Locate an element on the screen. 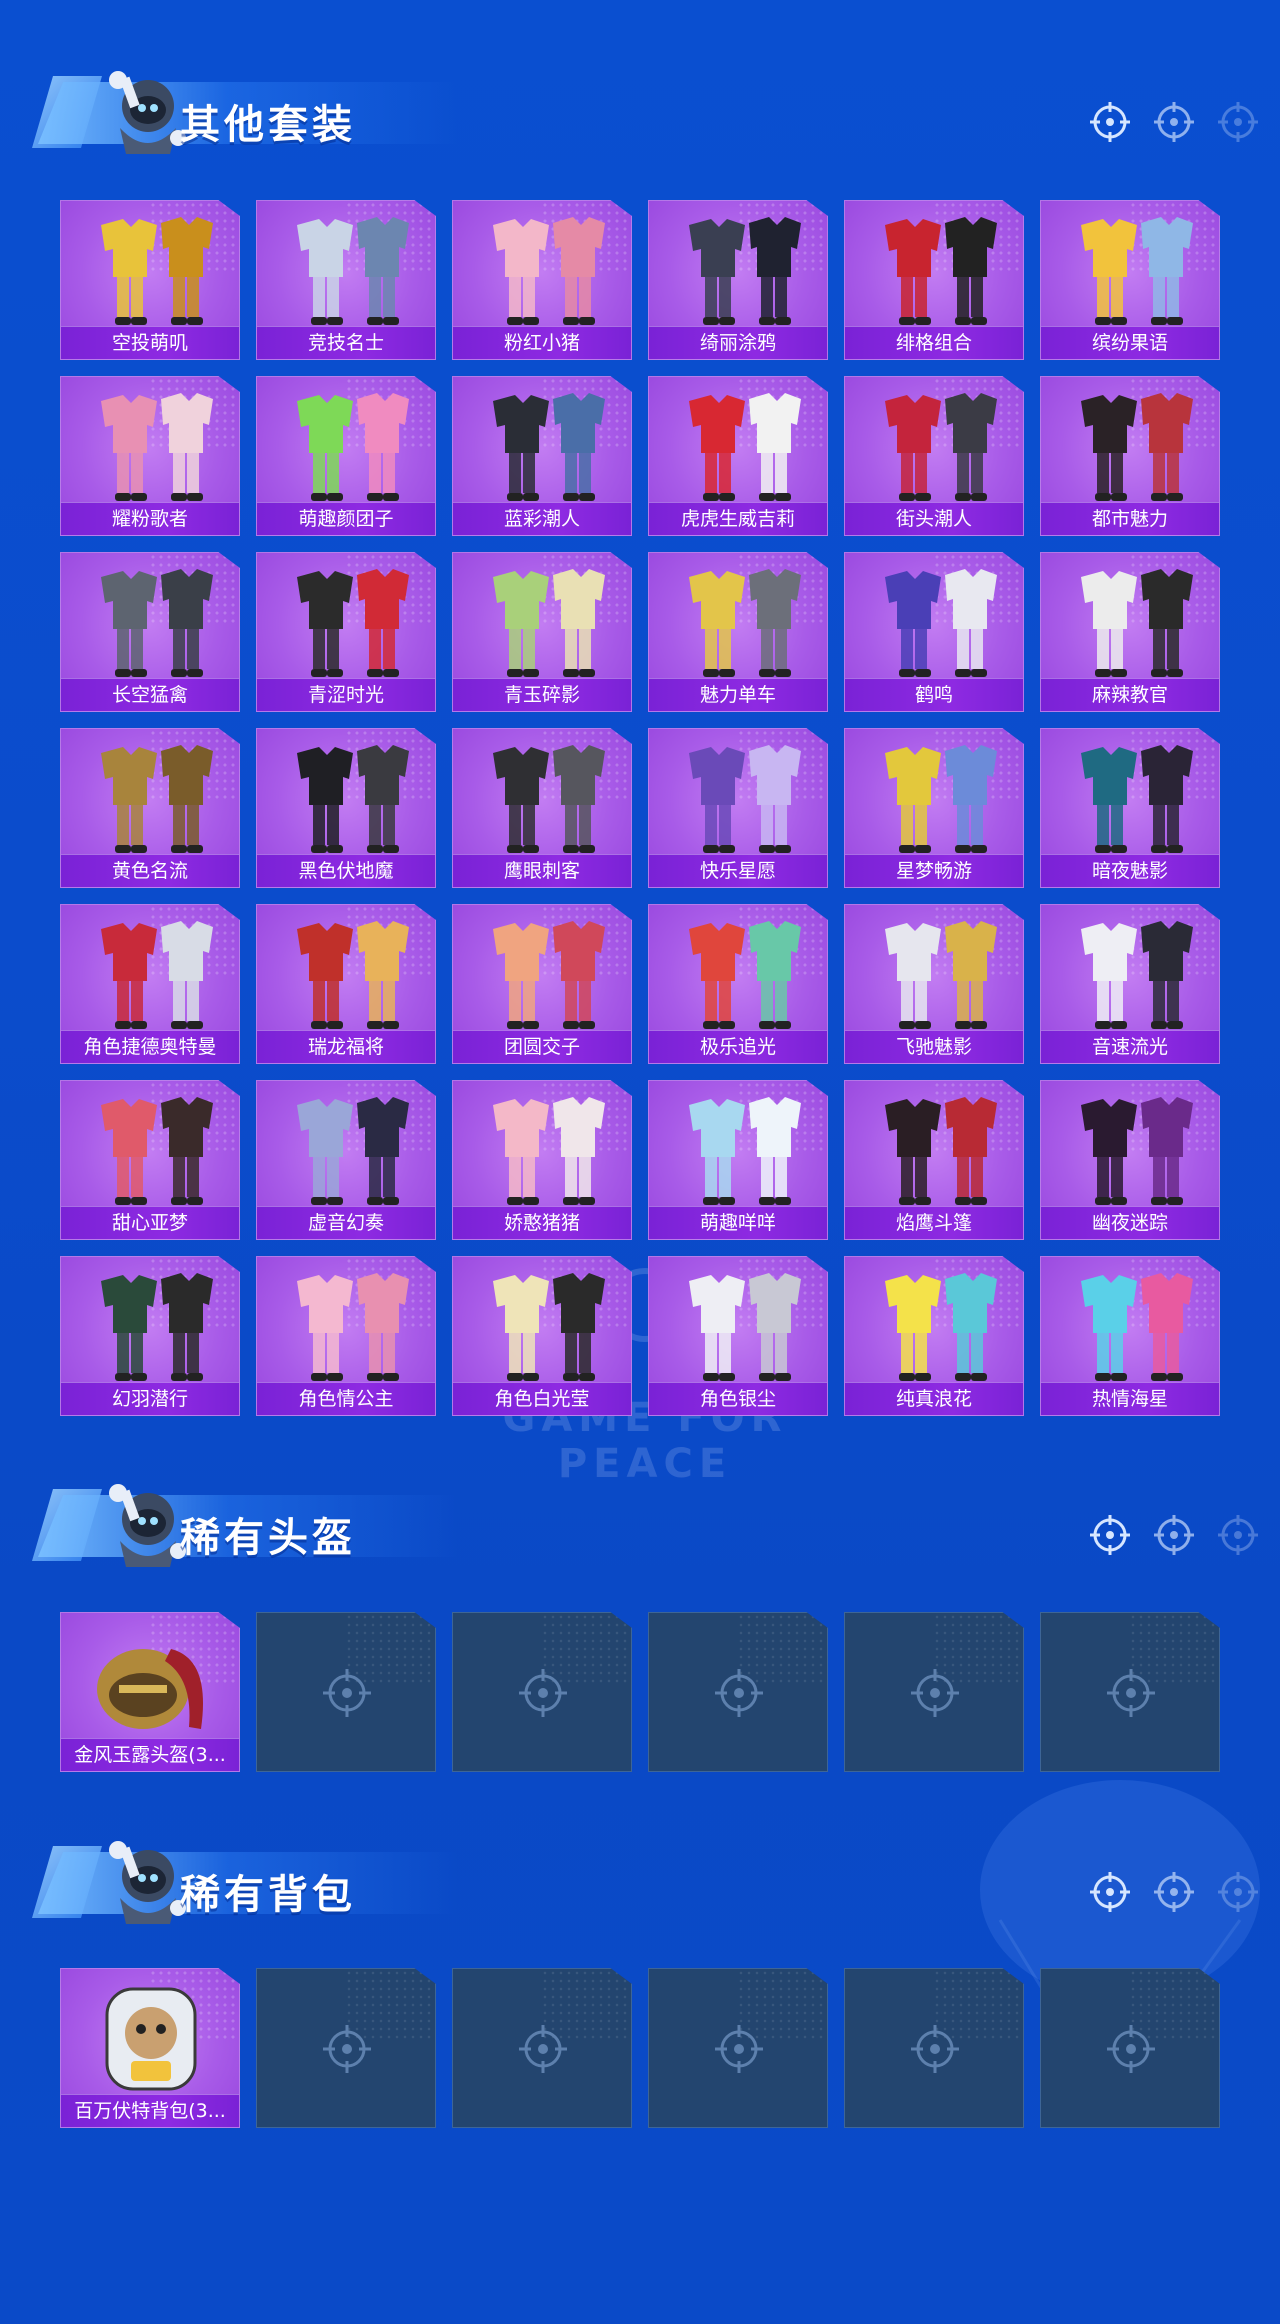  outfit-card: 黑色伏地魔 is located at coordinates (346, 808).